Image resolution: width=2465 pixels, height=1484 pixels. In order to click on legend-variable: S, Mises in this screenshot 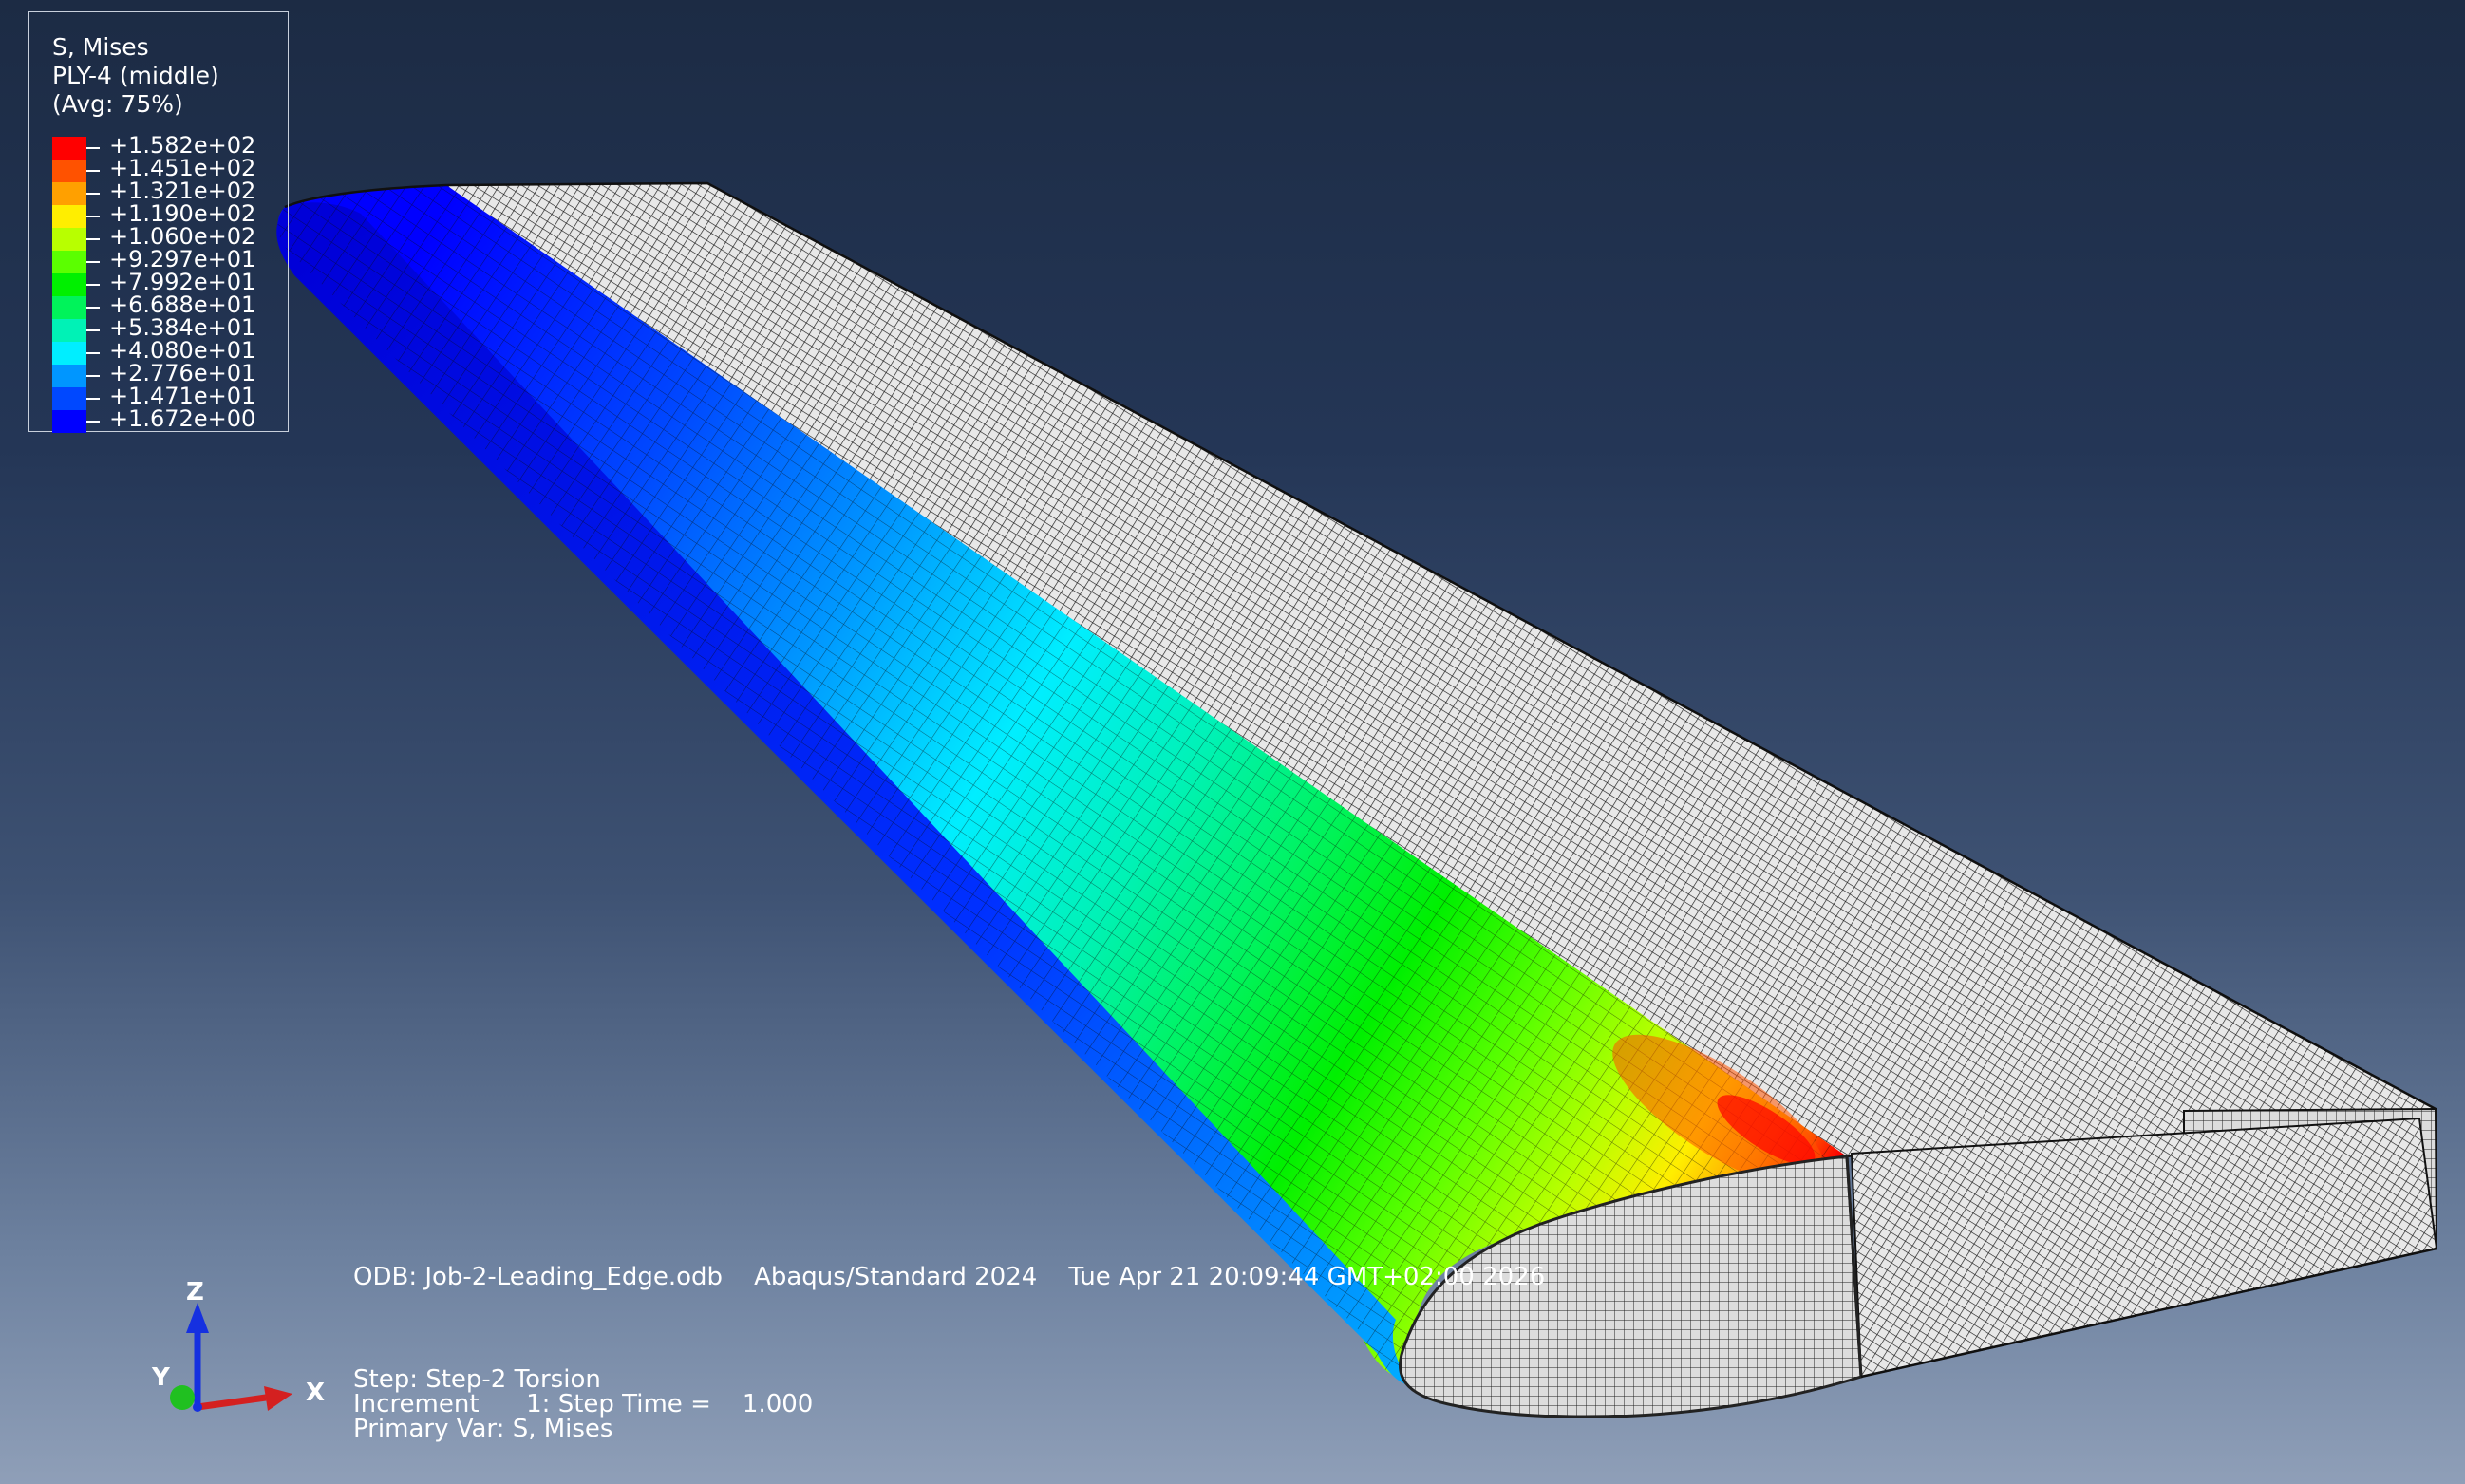, I will do `click(100, 47)`.